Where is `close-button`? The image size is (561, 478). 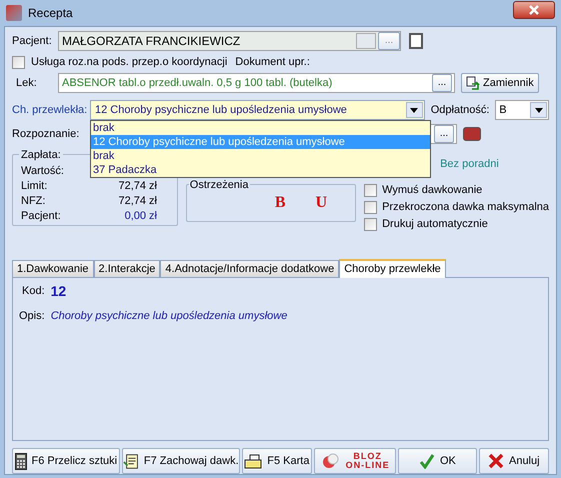 close-button is located at coordinates (534, 10).